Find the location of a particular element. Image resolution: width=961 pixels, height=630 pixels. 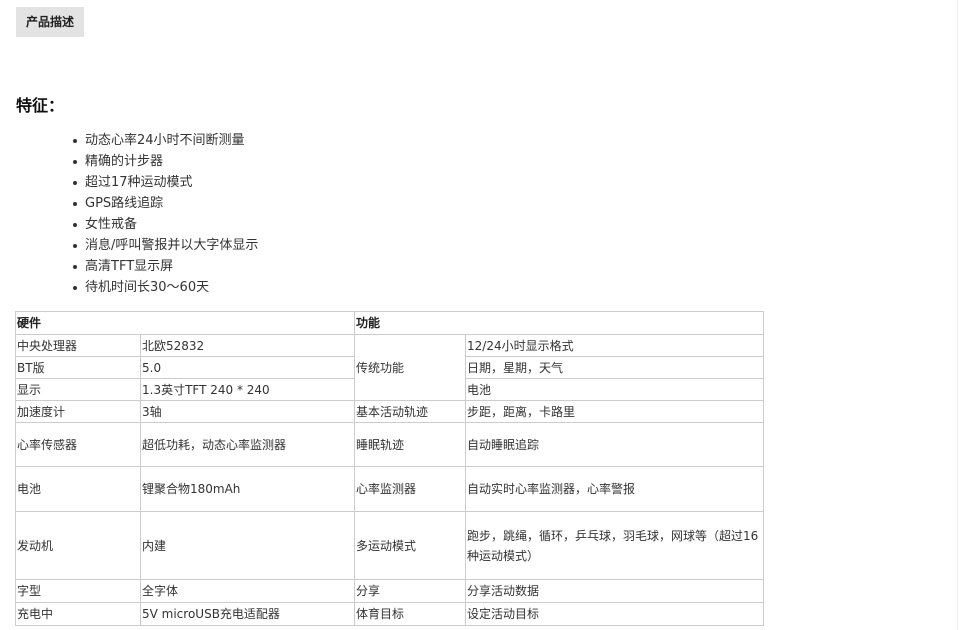

hardware-value-cell: 3轴 is located at coordinates (247, 411).